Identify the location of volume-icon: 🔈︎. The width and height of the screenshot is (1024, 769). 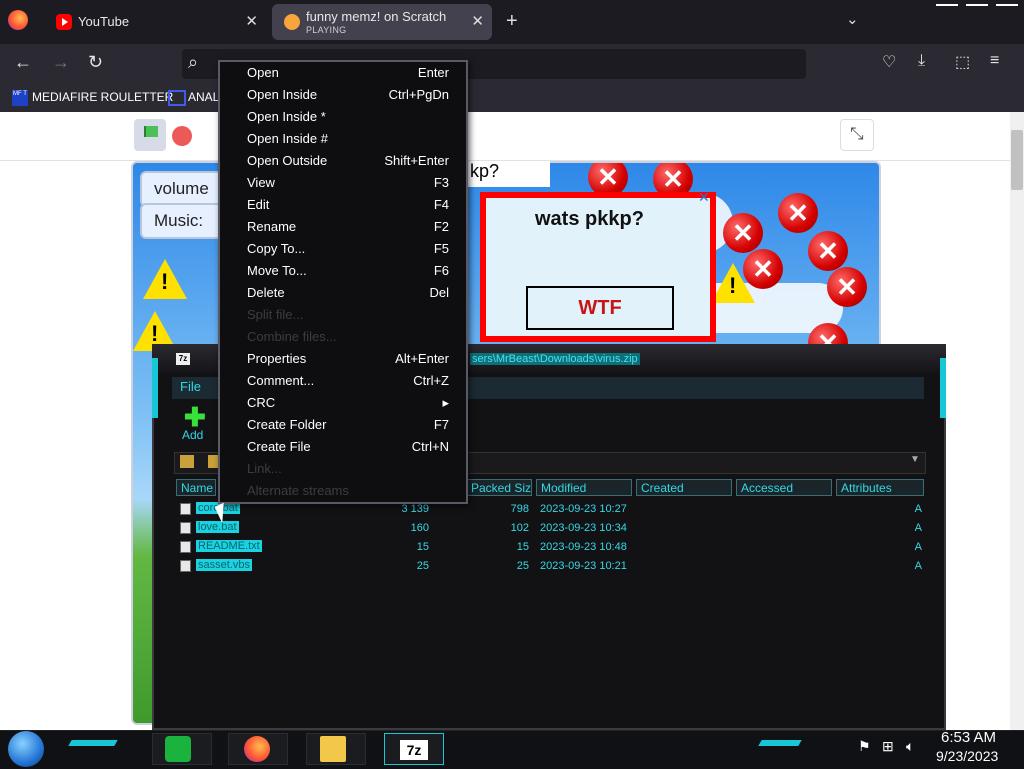
(910, 746).